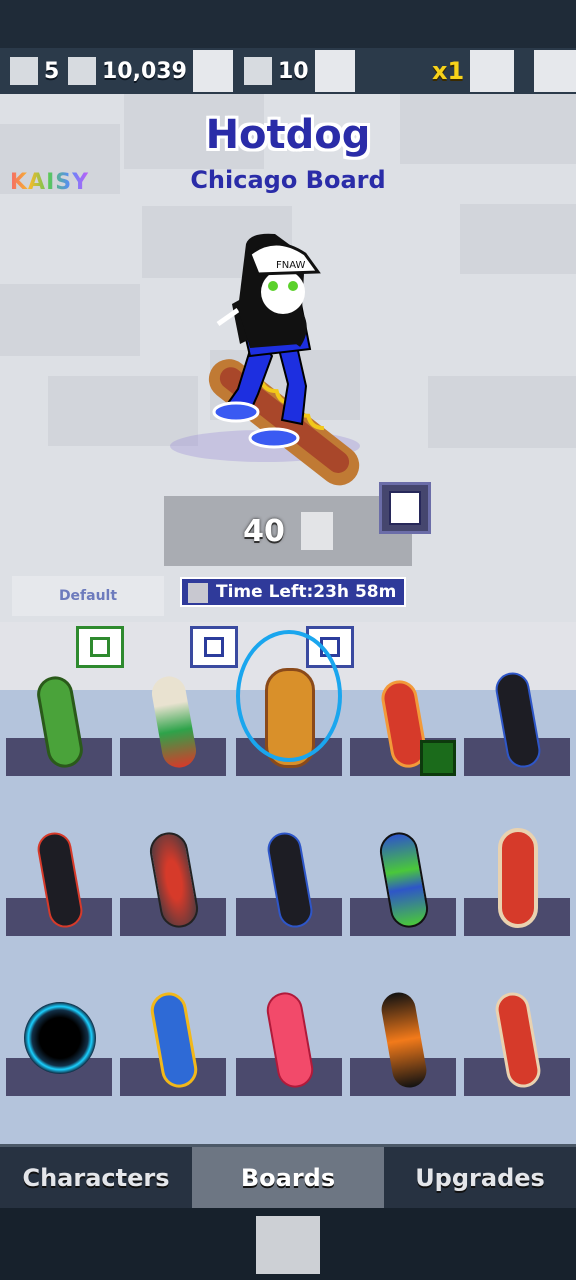 The width and height of the screenshot is (576, 1280). I want to click on board-item-star, so click(60, 711).